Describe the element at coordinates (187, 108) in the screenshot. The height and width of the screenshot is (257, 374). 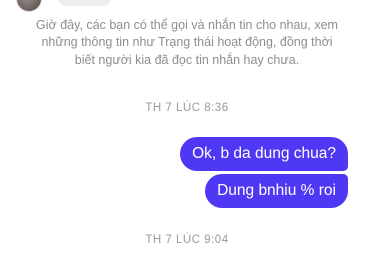
I see `timestamp-divider: TH 7 LÚC 8:36` at that location.